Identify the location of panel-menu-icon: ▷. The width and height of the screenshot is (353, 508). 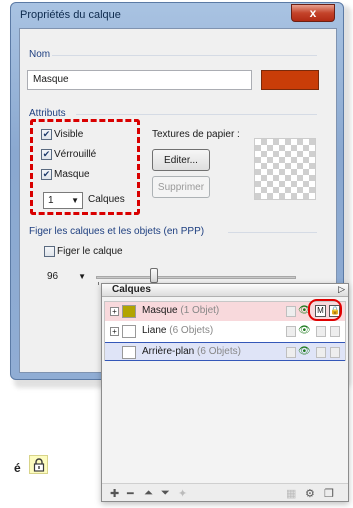
(341, 289).